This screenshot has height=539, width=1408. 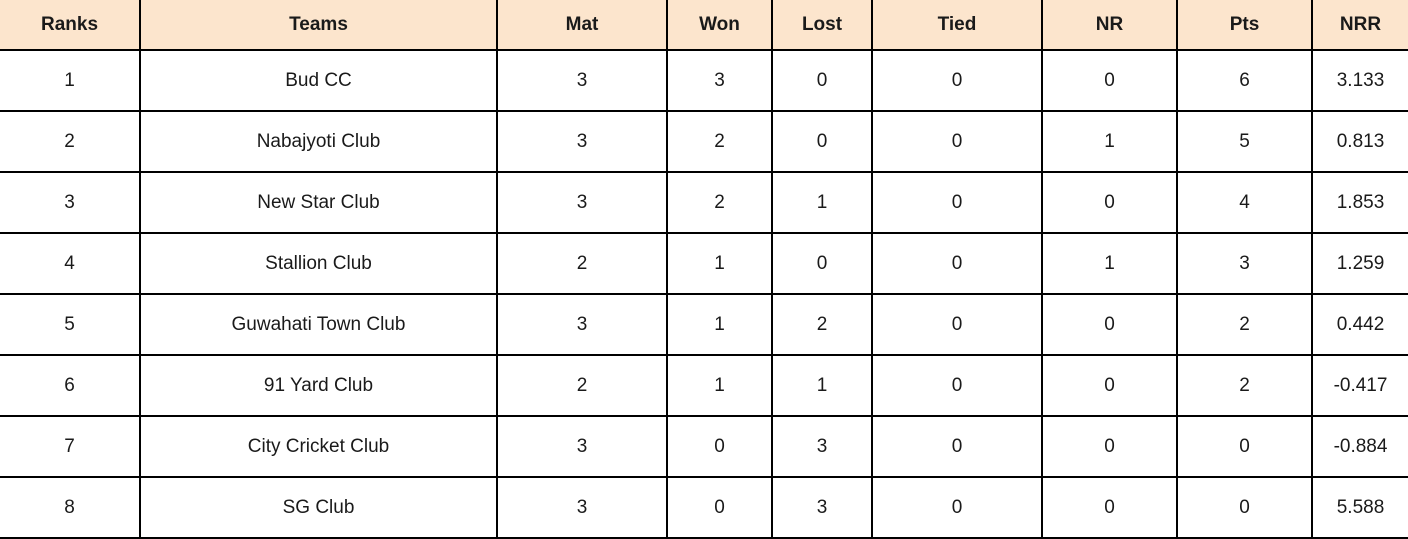 What do you see at coordinates (319, 142) in the screenshot?
I see `cell-team: Nabajyoti Club` at bounding box center [319, 142].